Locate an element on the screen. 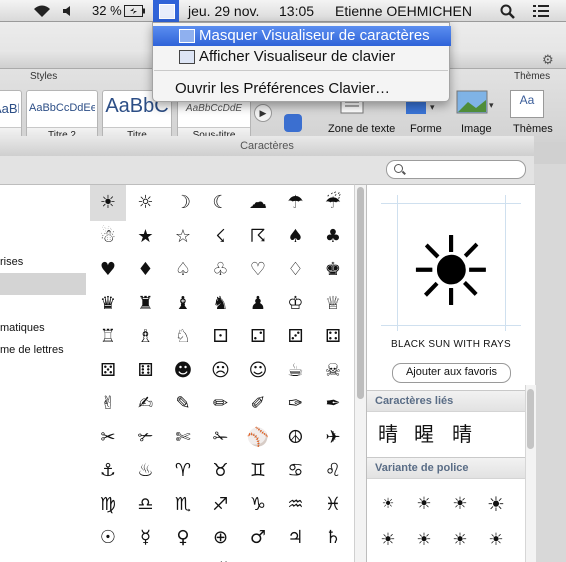 The width and height of the screenshot is (566, 562). glyph-cell: ☺ is located at coordinates (258, 371).